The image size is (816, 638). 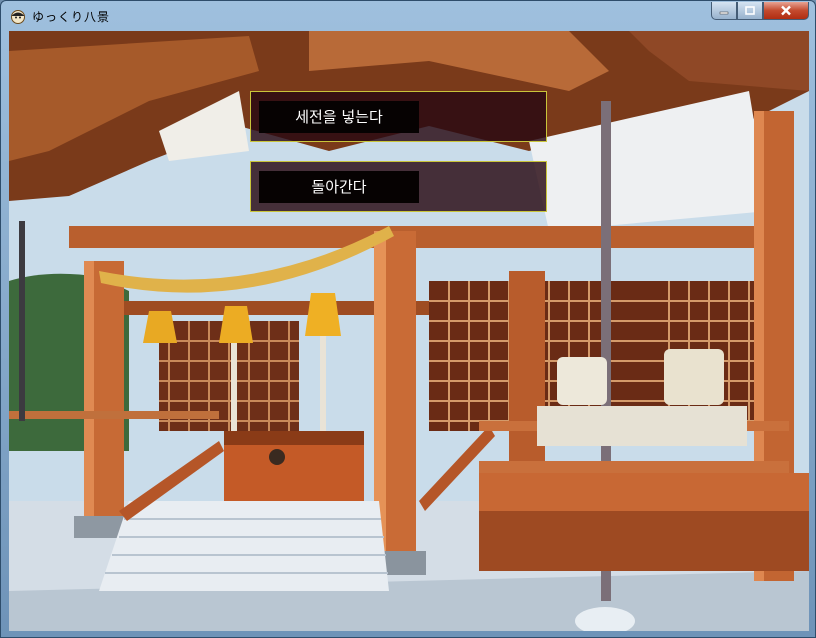 I want to click on close-button, so click(x=786, y=11).